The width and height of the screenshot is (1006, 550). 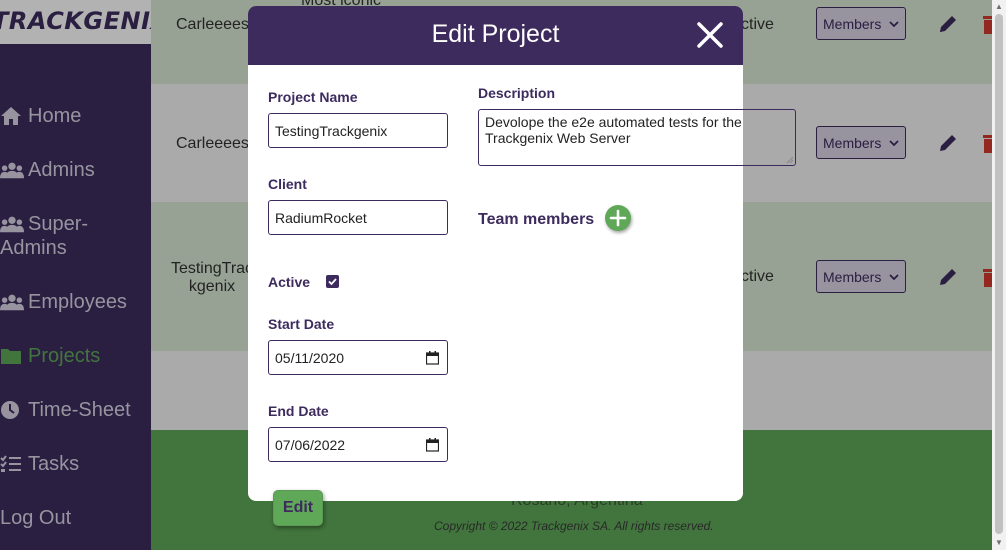 I want to click on start-date-input: 05/11/2020, so click(x=358, y=357).